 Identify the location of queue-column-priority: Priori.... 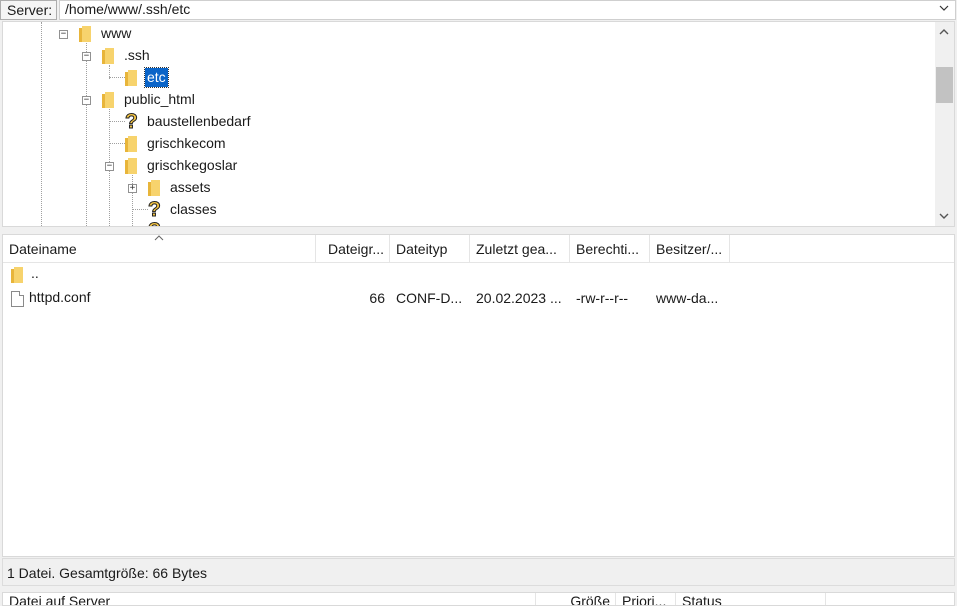
(646, 599).